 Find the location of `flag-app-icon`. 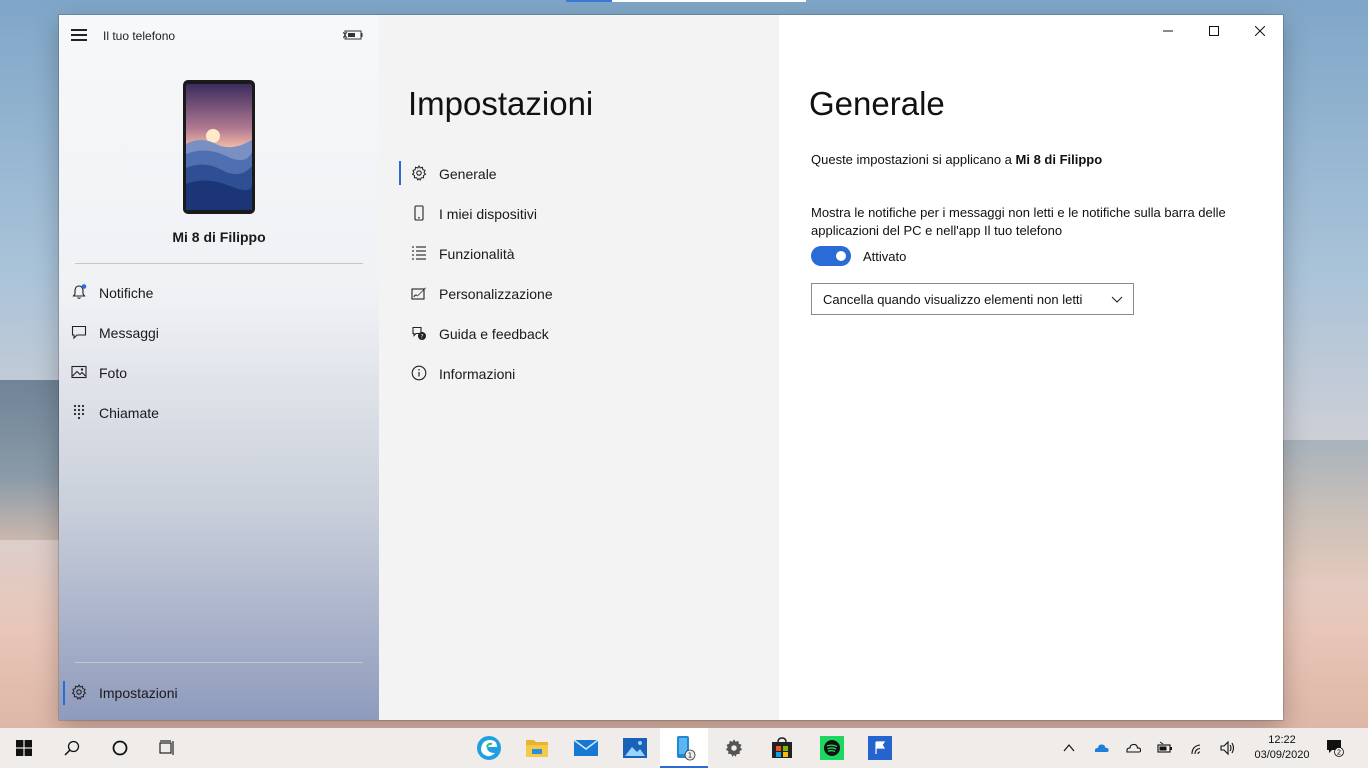

flag-app-icon is located at coordinates (880, 748).